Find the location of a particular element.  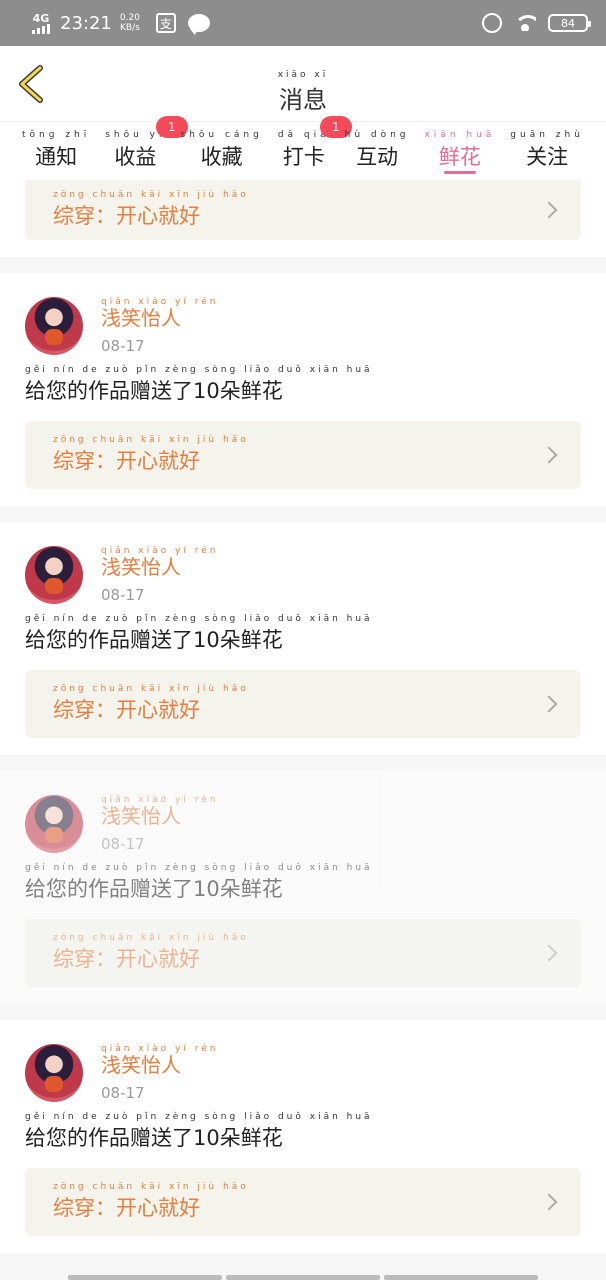

header: xiāo xī 消息 is located at coordinates (303, 84).